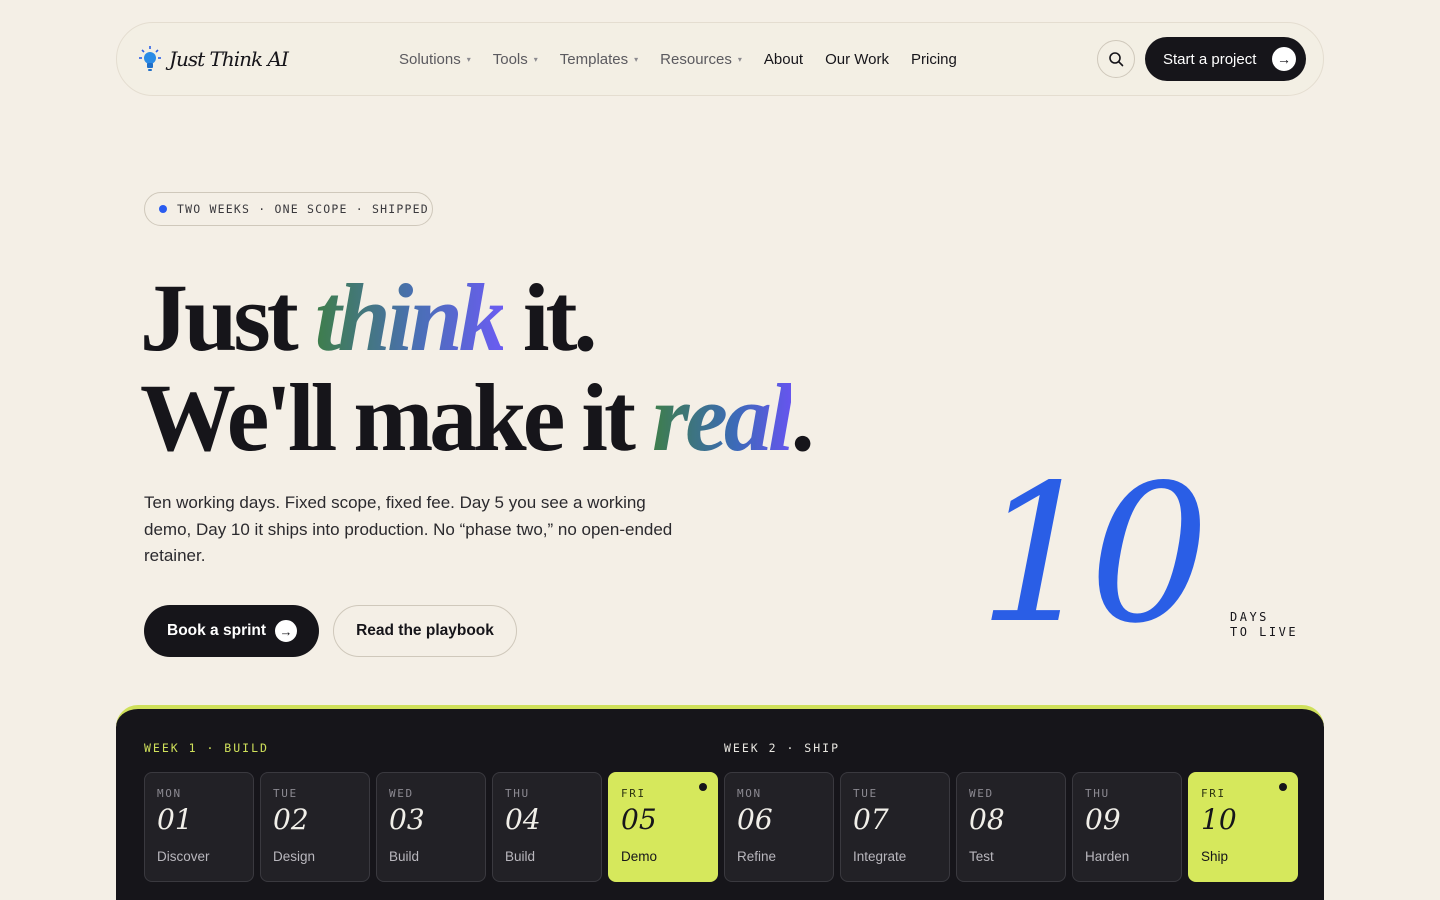  I want to click on menu-item-solutions: Solutions ▾, so click(435, 59).